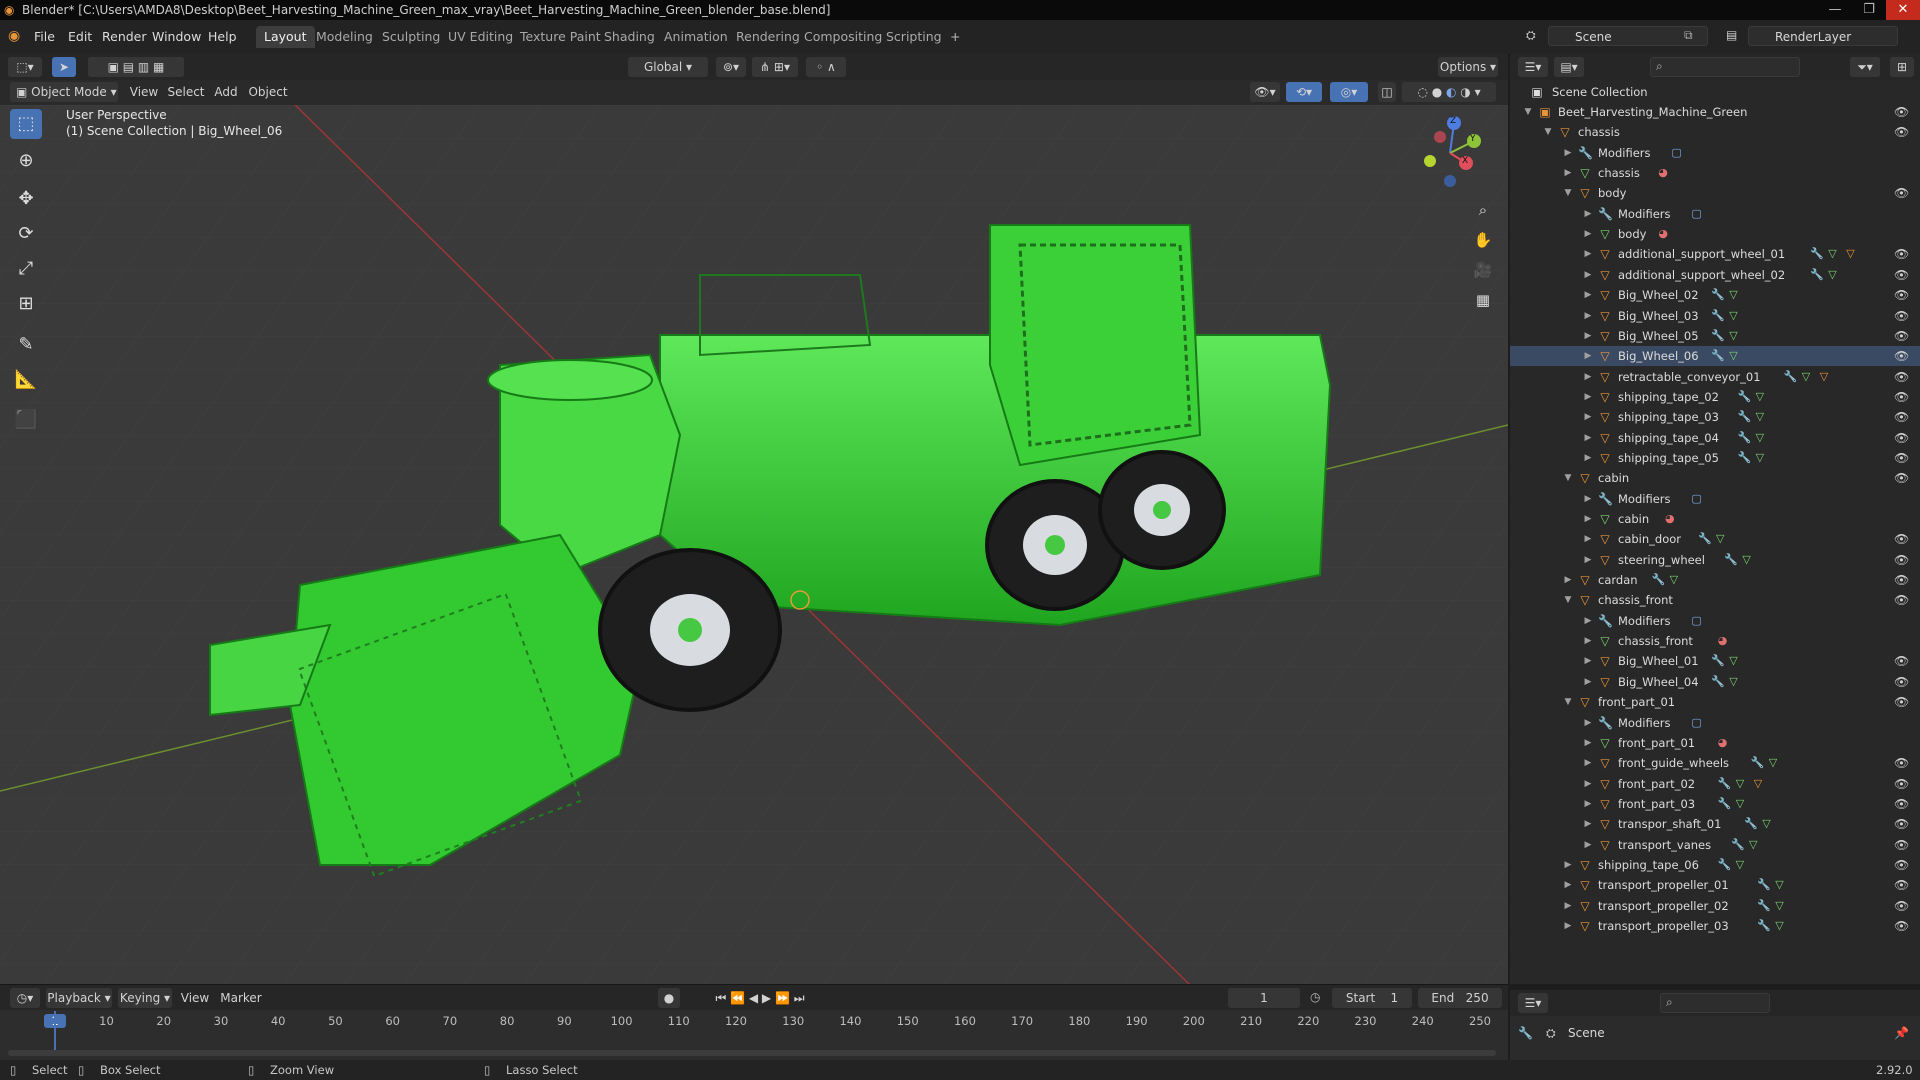 The image size is (1920, 1080). Describe the element at coordinates (668, 67) in the screenshot. I see `transform-orientation: Global ▾` at that location.